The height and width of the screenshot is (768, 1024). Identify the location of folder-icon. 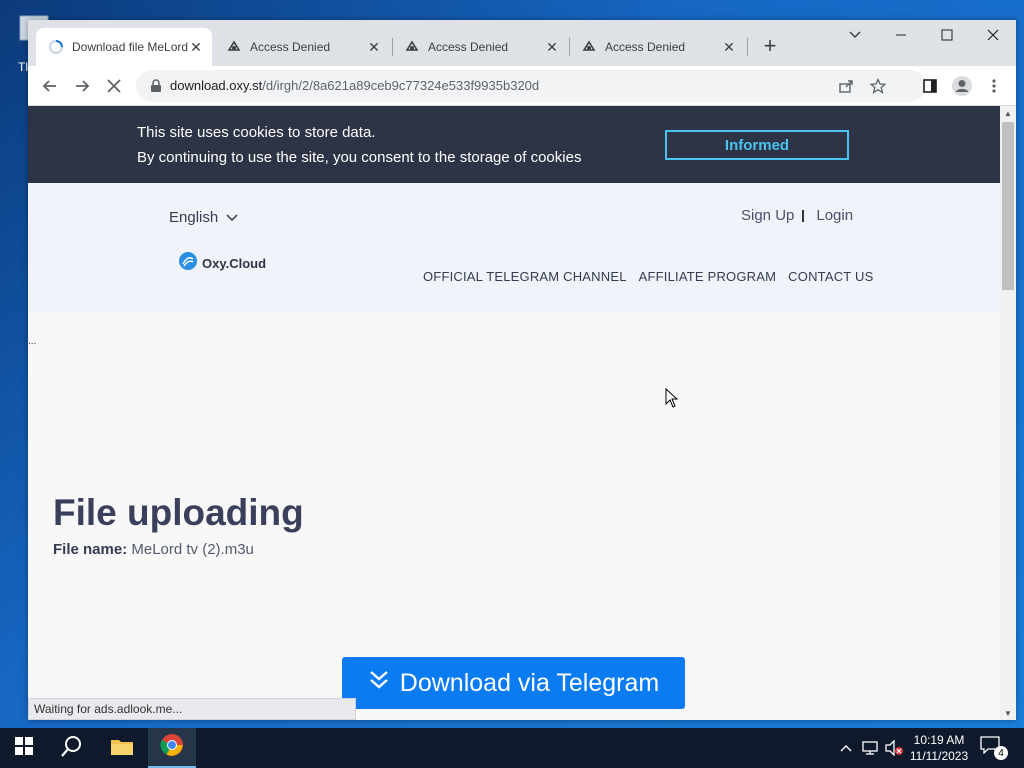
(122, 748).